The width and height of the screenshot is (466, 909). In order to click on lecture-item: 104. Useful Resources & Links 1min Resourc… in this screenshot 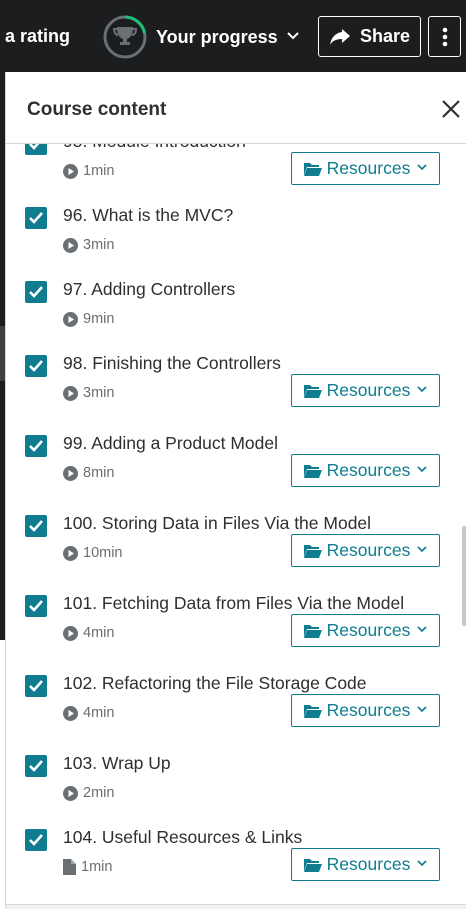, I will do `click(236, 840)`.